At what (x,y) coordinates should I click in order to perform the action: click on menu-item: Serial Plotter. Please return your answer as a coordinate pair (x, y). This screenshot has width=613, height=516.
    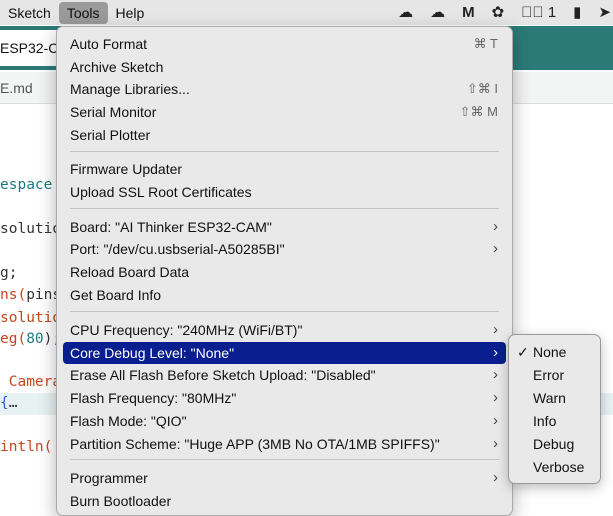
    Looking at the image, I should click on (284, 135).